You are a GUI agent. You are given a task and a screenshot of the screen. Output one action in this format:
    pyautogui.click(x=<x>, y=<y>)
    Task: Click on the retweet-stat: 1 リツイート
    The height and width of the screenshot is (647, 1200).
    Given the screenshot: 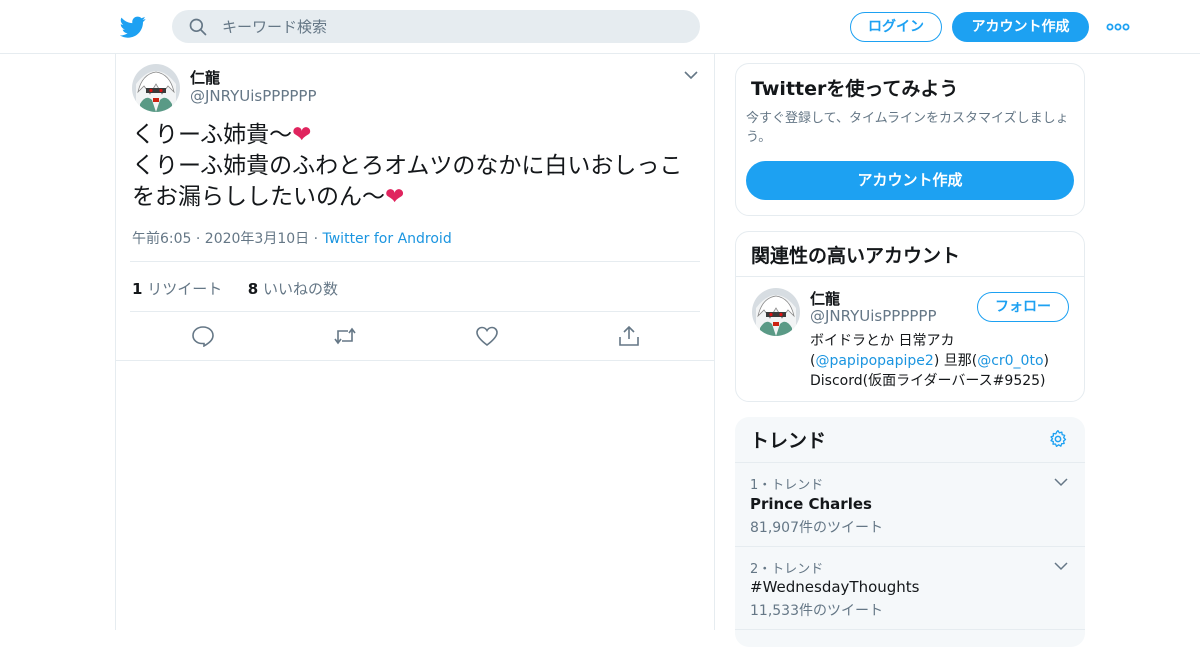 What is the action you would take?
    pyautogui.click(x=177, y=289)
    